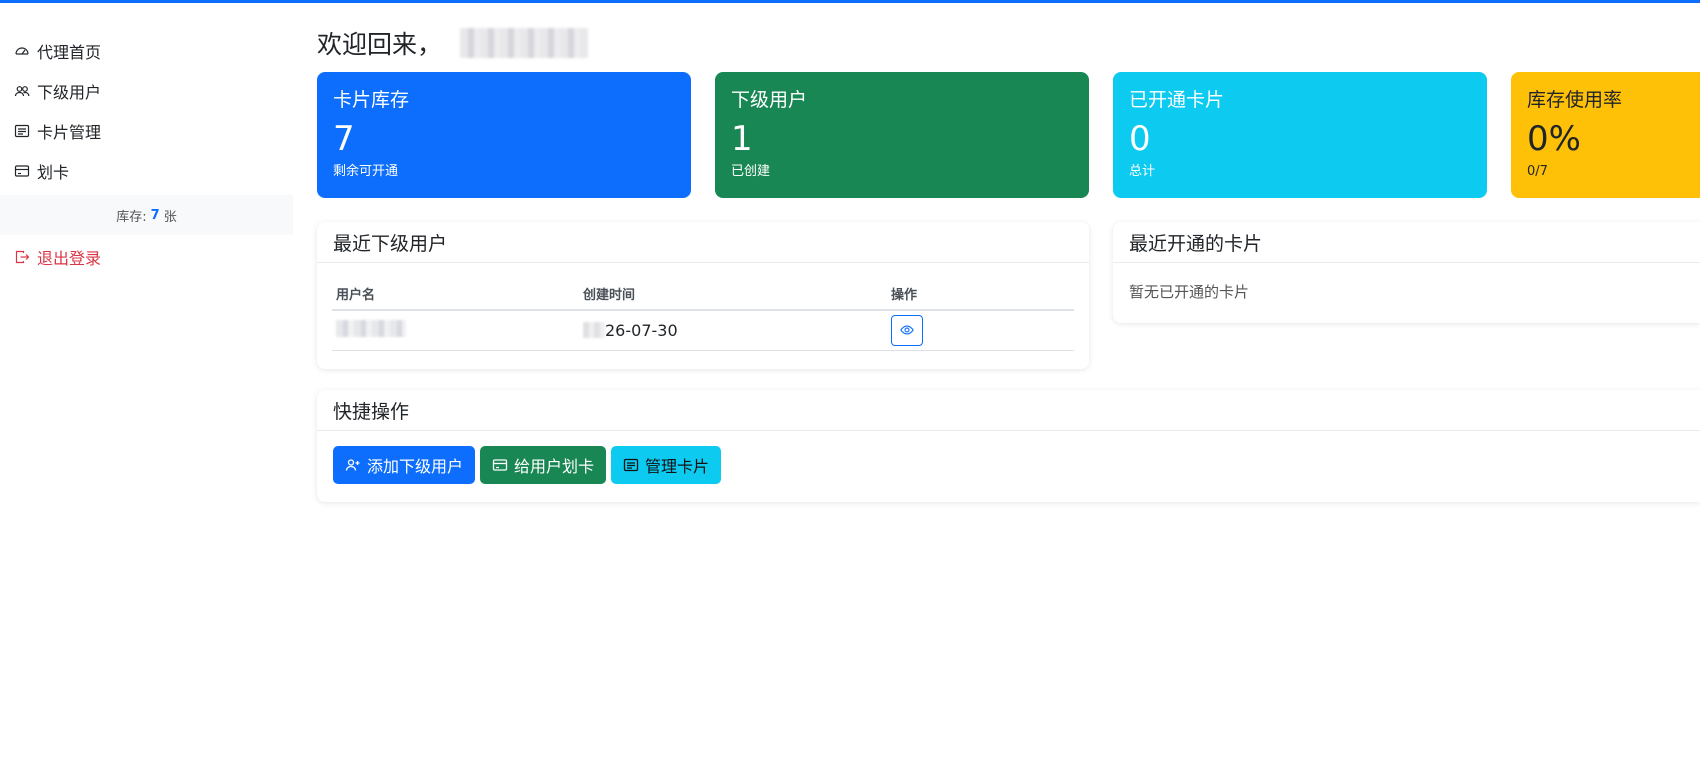 This screenshot has height=774, width=1700. I want to click on speedometer-icon, so click(22, 51).